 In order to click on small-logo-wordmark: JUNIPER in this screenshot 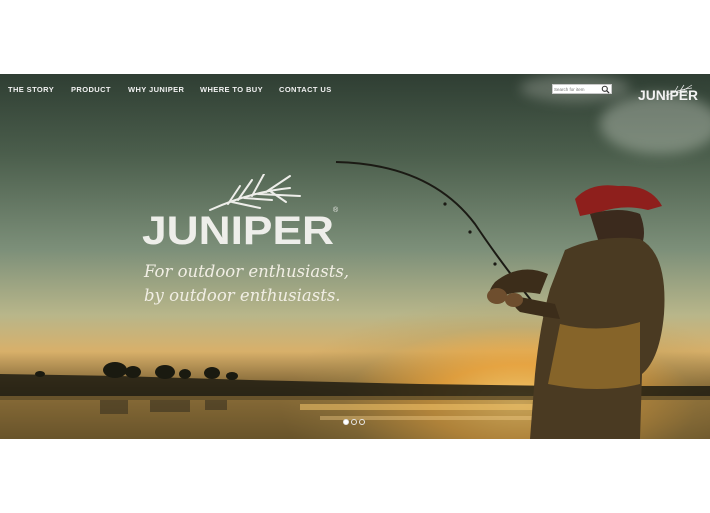, I will do `click(668, 94)`.